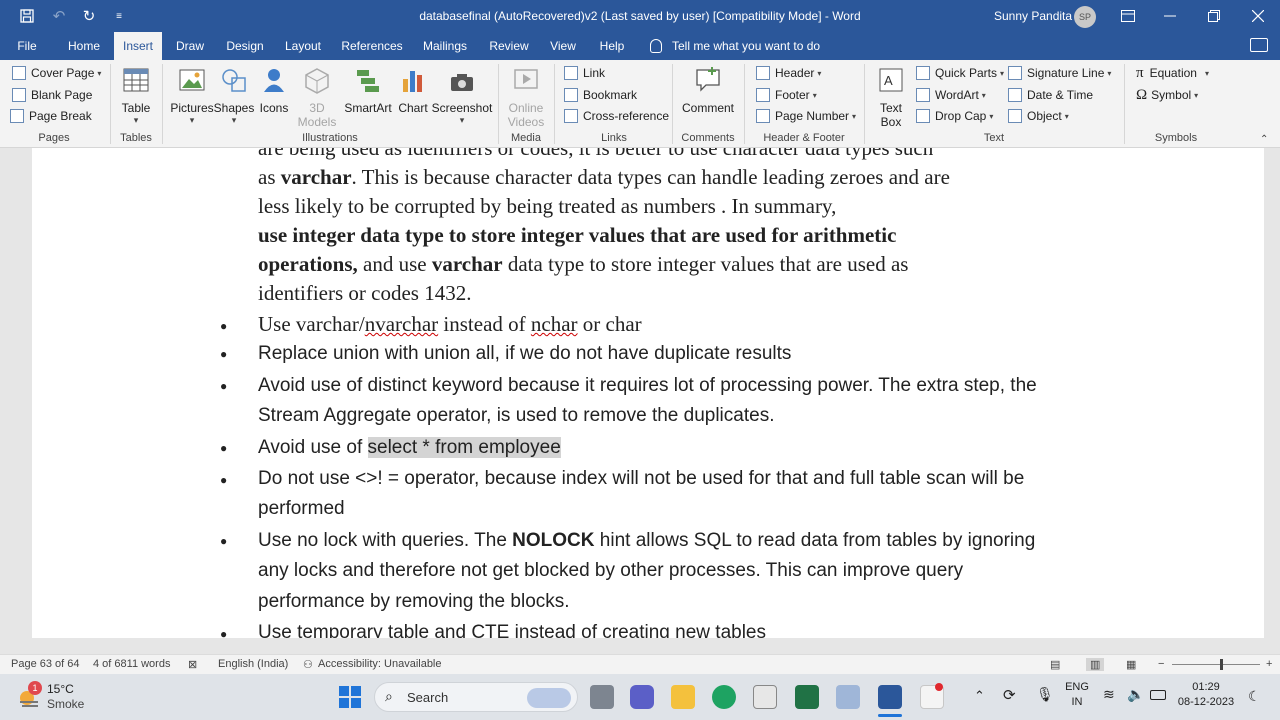 The image size is (1280, 720). What do you see at coordinates (89, 16) in the screenshot?
I see `redo-icon: ↻` at bounding box center [89, 16].